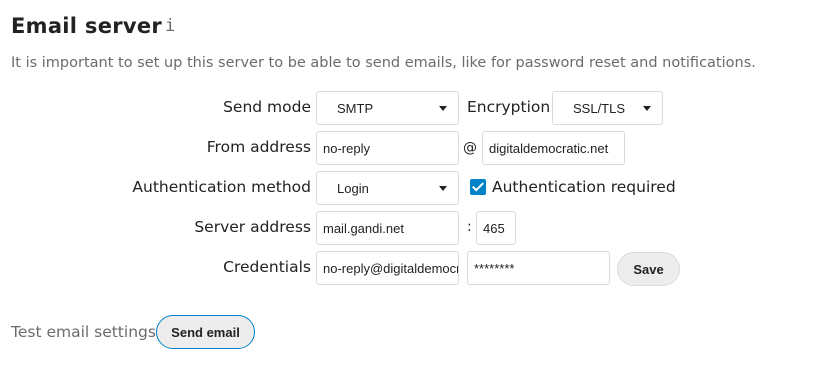 The image size is (818, 376). Describe the element at coordinates (170, 26) in the screenshot. I see `info-icon: i` at that location.